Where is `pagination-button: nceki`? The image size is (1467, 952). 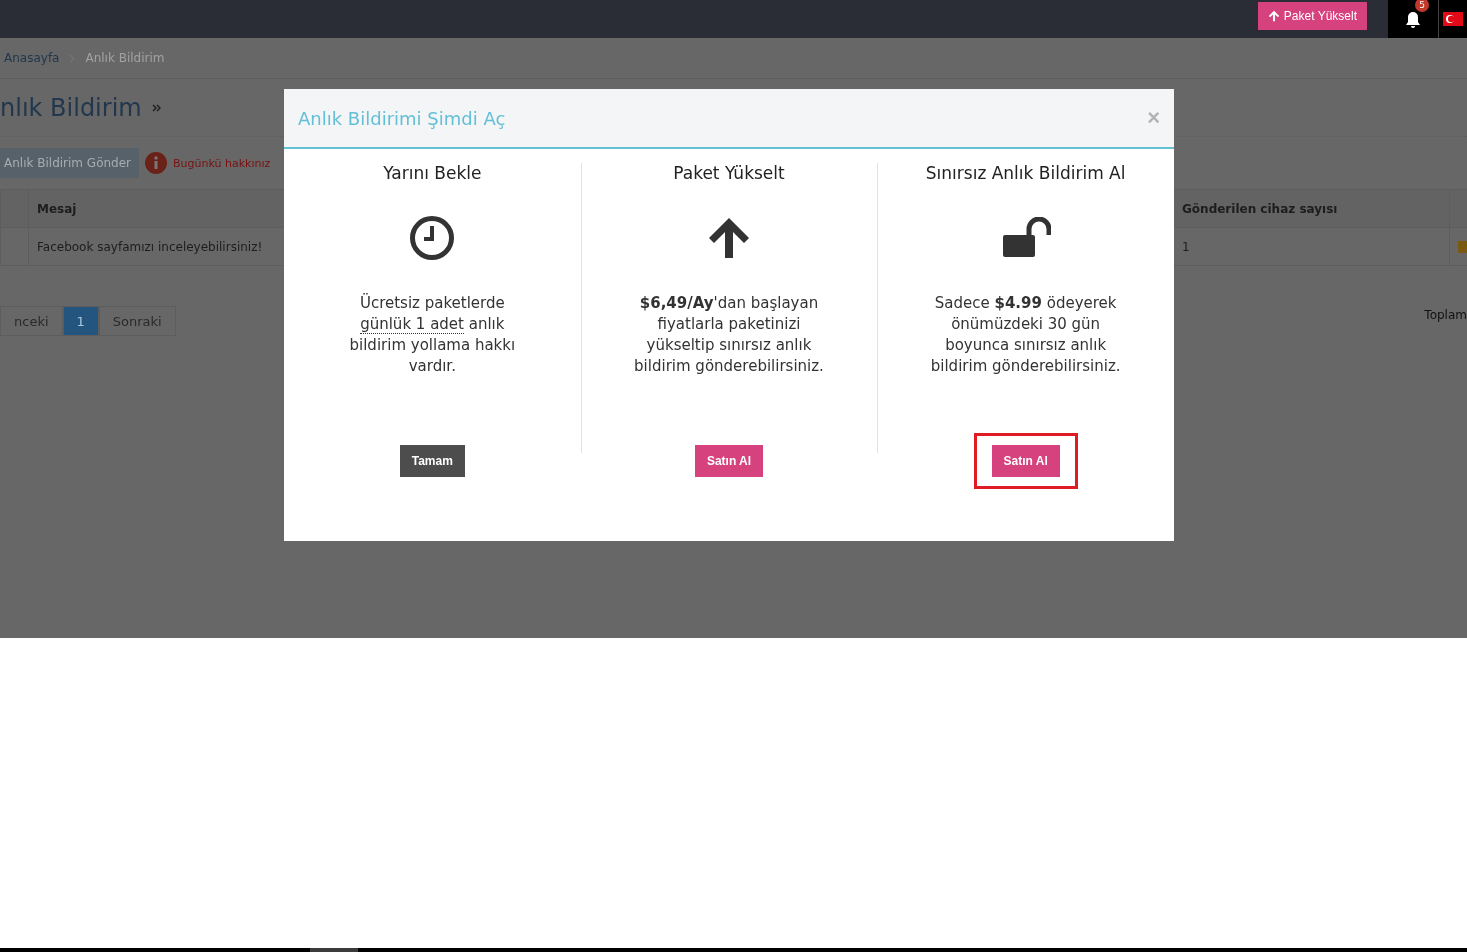 pagination-button: nceki is located at coordinates (31, 321).